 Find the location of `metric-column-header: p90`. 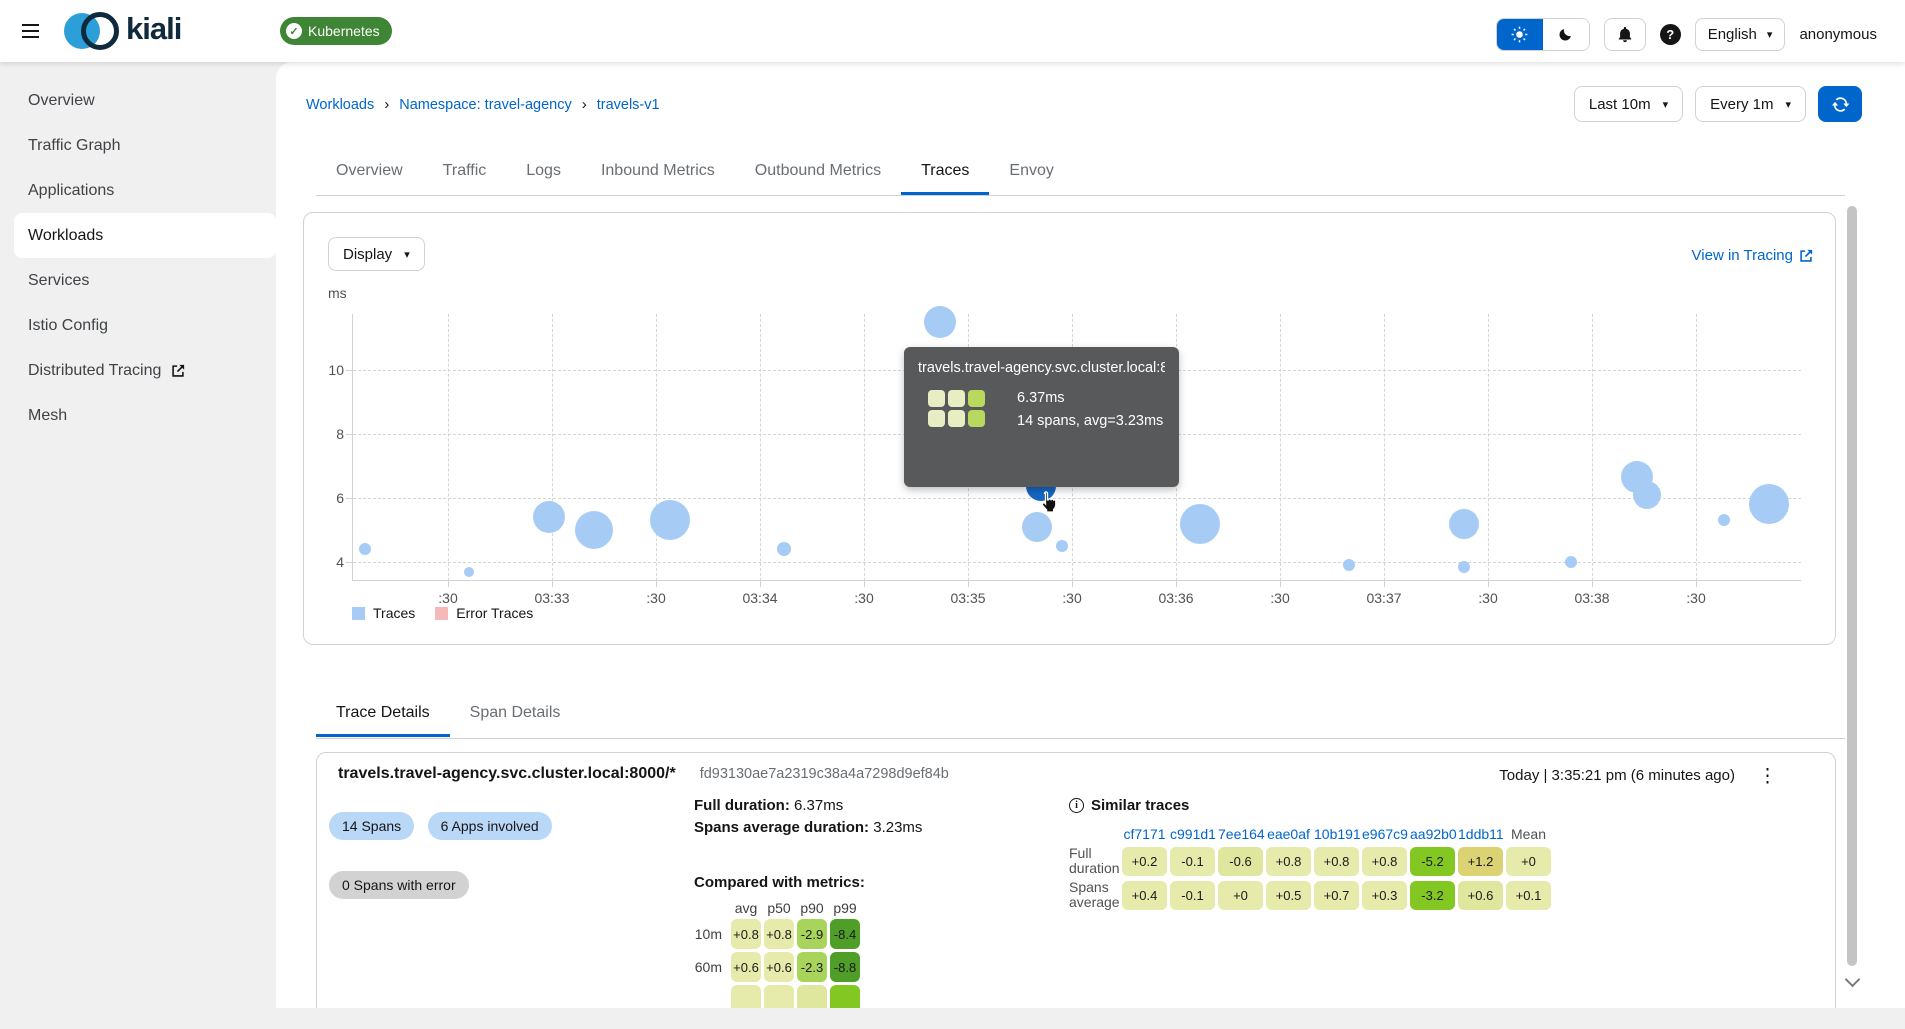

metric-column-header: p90 is located at coordinates (812, 908).